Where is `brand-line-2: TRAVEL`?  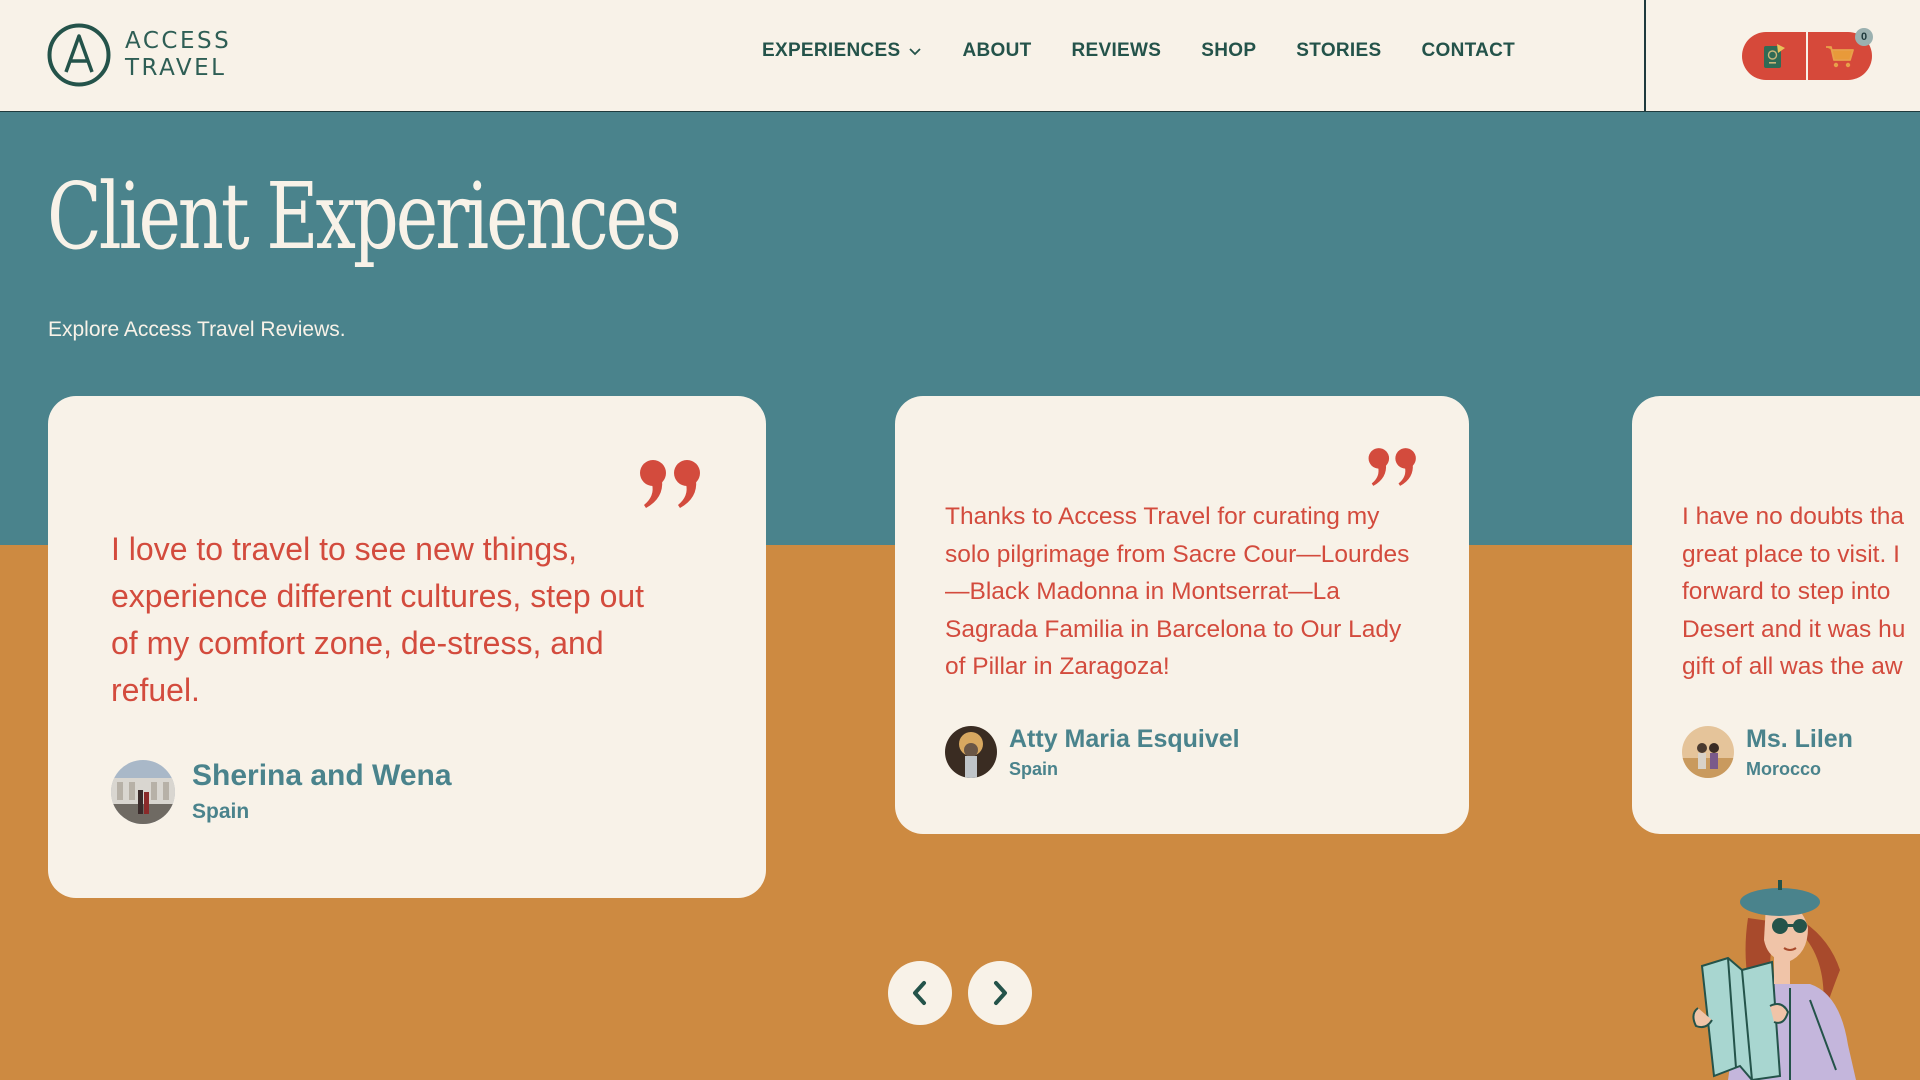
brand-line-2: TRAVEL is located at coordinates (176, 68).